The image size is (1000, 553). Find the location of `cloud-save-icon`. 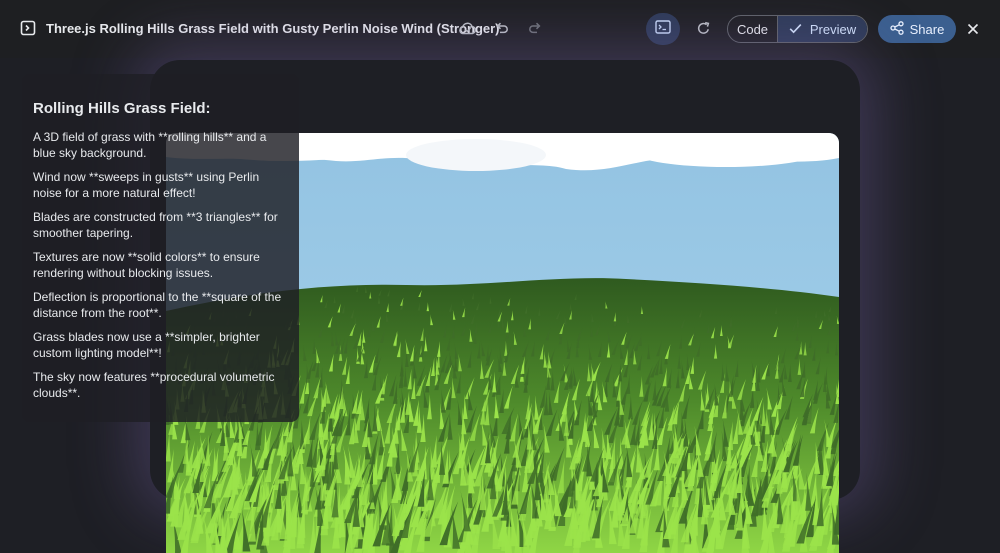

cloud-save-icon is located at coordinates (468, 28).